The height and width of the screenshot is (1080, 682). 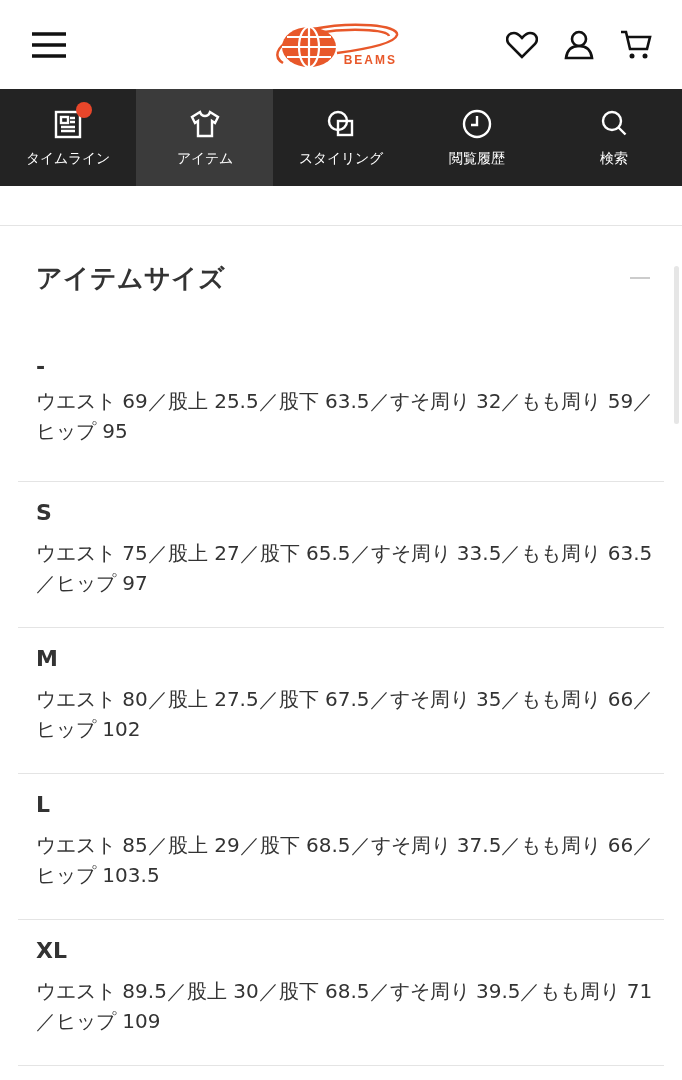 What do you see at coordinates (41, 367) in the screenshot?
I see `size-name: -` at bounding box center [41, 367].